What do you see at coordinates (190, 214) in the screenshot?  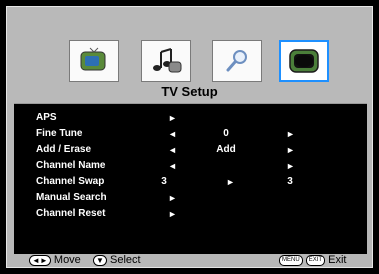 I see `menu-item-channel-reset: Channel Reset ►` at bounding box center [190, 214].